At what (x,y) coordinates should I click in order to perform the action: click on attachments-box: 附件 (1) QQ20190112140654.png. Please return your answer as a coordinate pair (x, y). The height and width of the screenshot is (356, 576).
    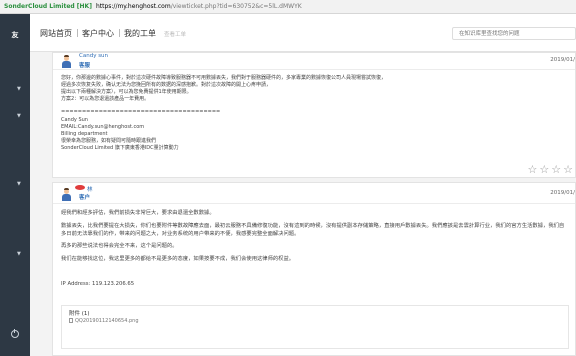
    Looking at the image, I should click on (315, 327).